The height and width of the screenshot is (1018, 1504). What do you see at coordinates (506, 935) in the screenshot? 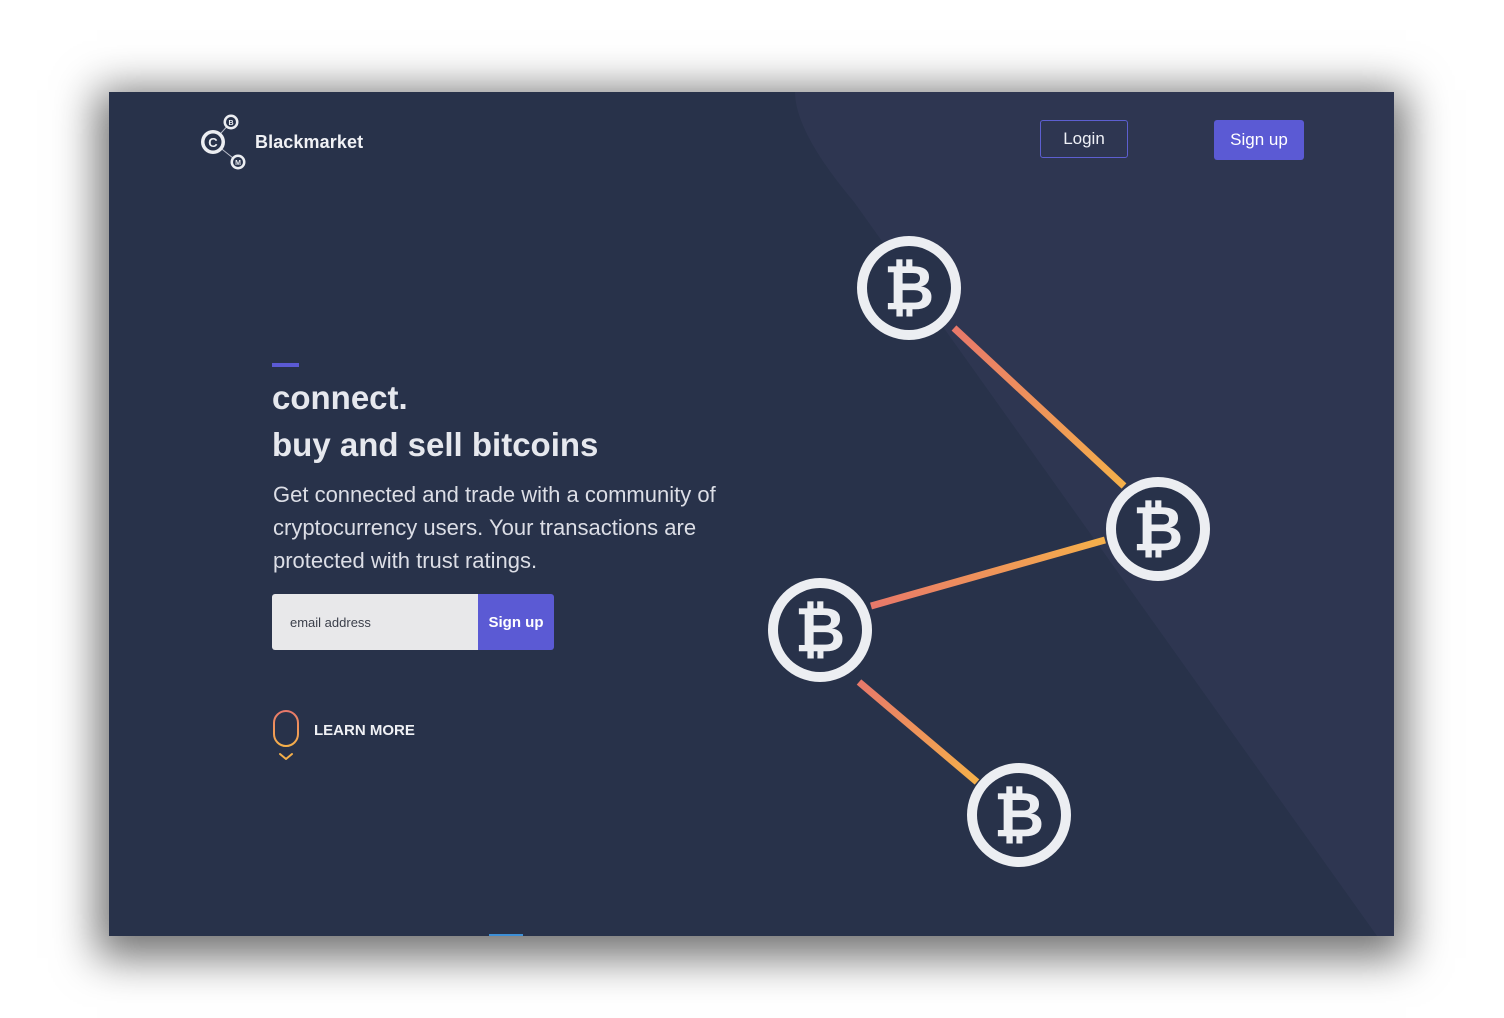
I see `bottom-indicator` at bounding box center [506, 935].